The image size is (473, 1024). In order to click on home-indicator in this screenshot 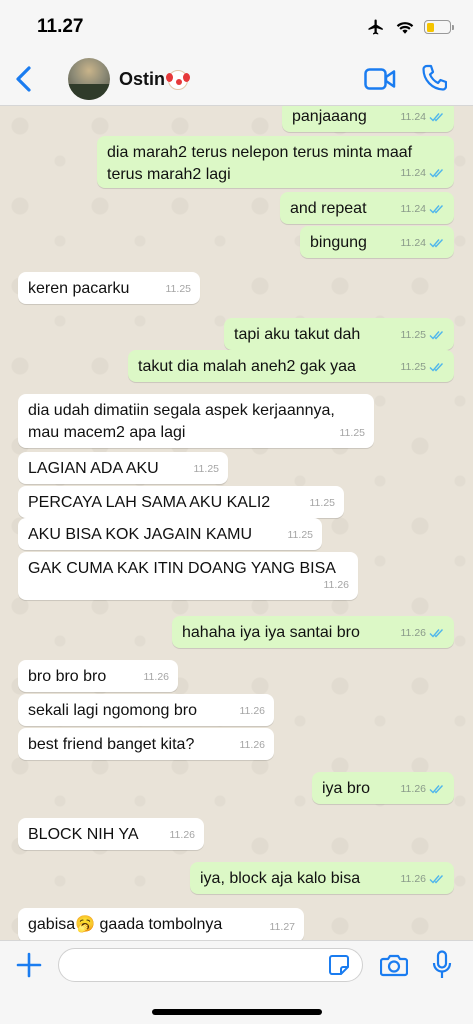, I will do `click(237, 1012)`.